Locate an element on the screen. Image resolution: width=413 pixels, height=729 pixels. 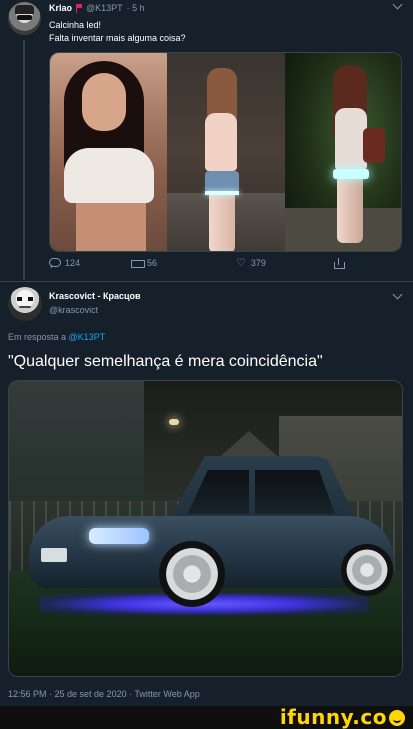
avatar-eyes is located at coordinates (25, 299).